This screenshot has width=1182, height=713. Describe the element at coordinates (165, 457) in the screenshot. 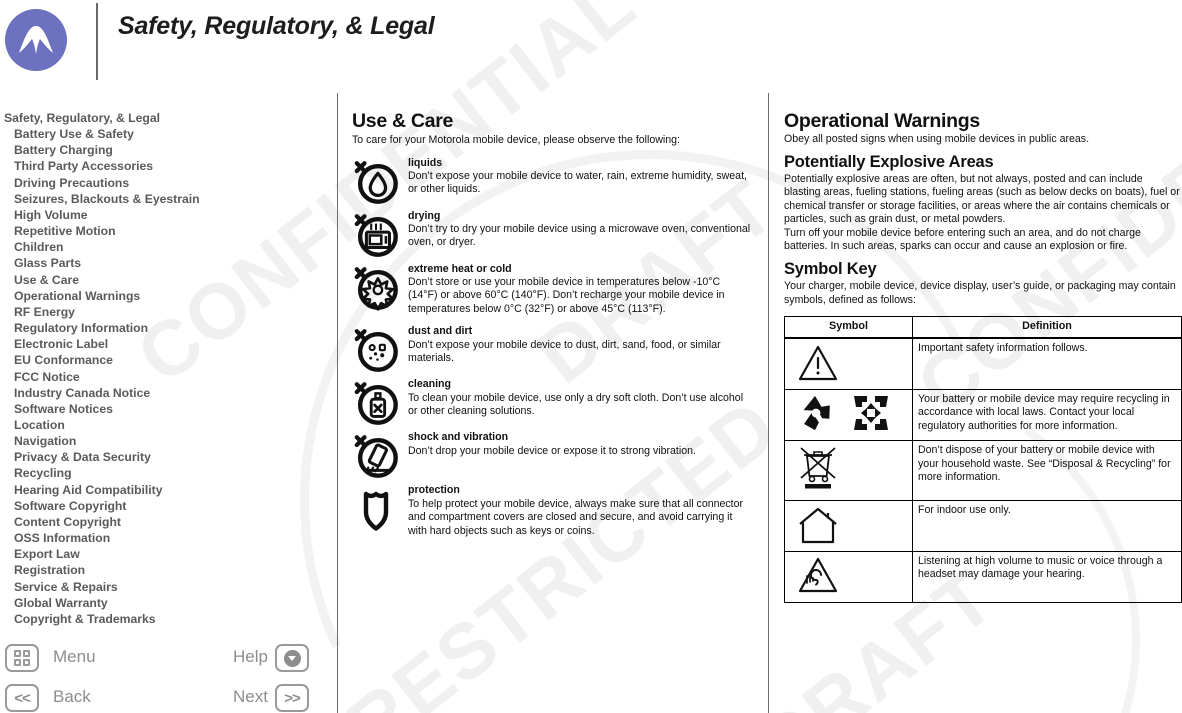

I see `sidebar-item: Privacy & Data Security` at that location.